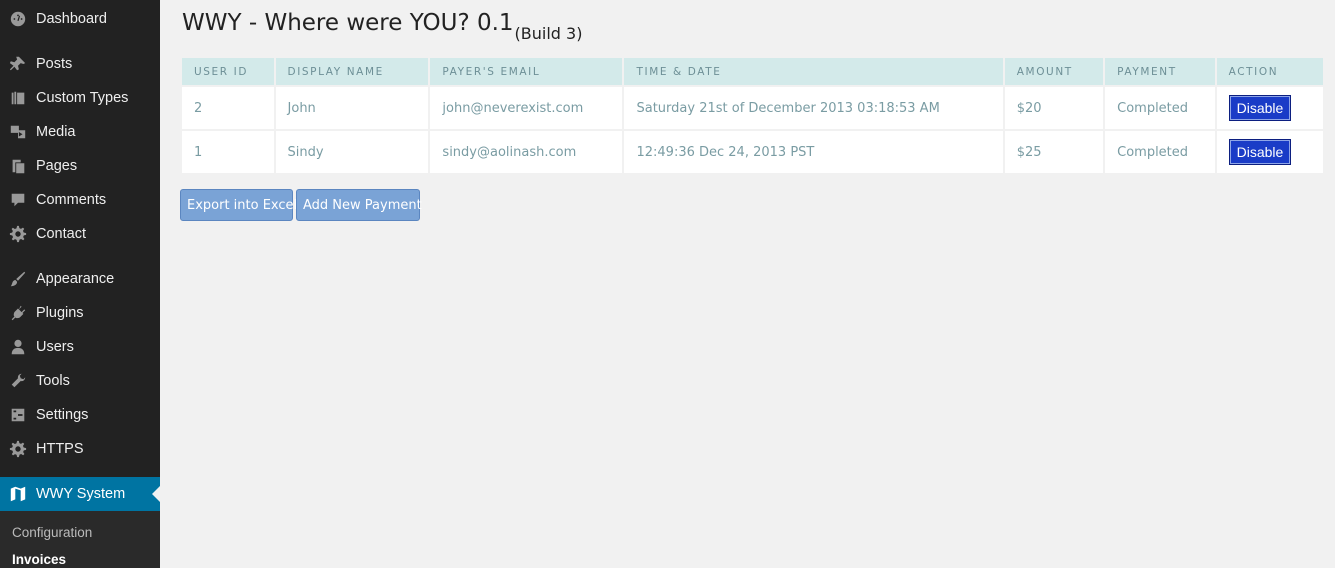  What do you see at coordinates (18, 494) in the screenshot?
I see `map-icon` at bounding box center [18, 494].